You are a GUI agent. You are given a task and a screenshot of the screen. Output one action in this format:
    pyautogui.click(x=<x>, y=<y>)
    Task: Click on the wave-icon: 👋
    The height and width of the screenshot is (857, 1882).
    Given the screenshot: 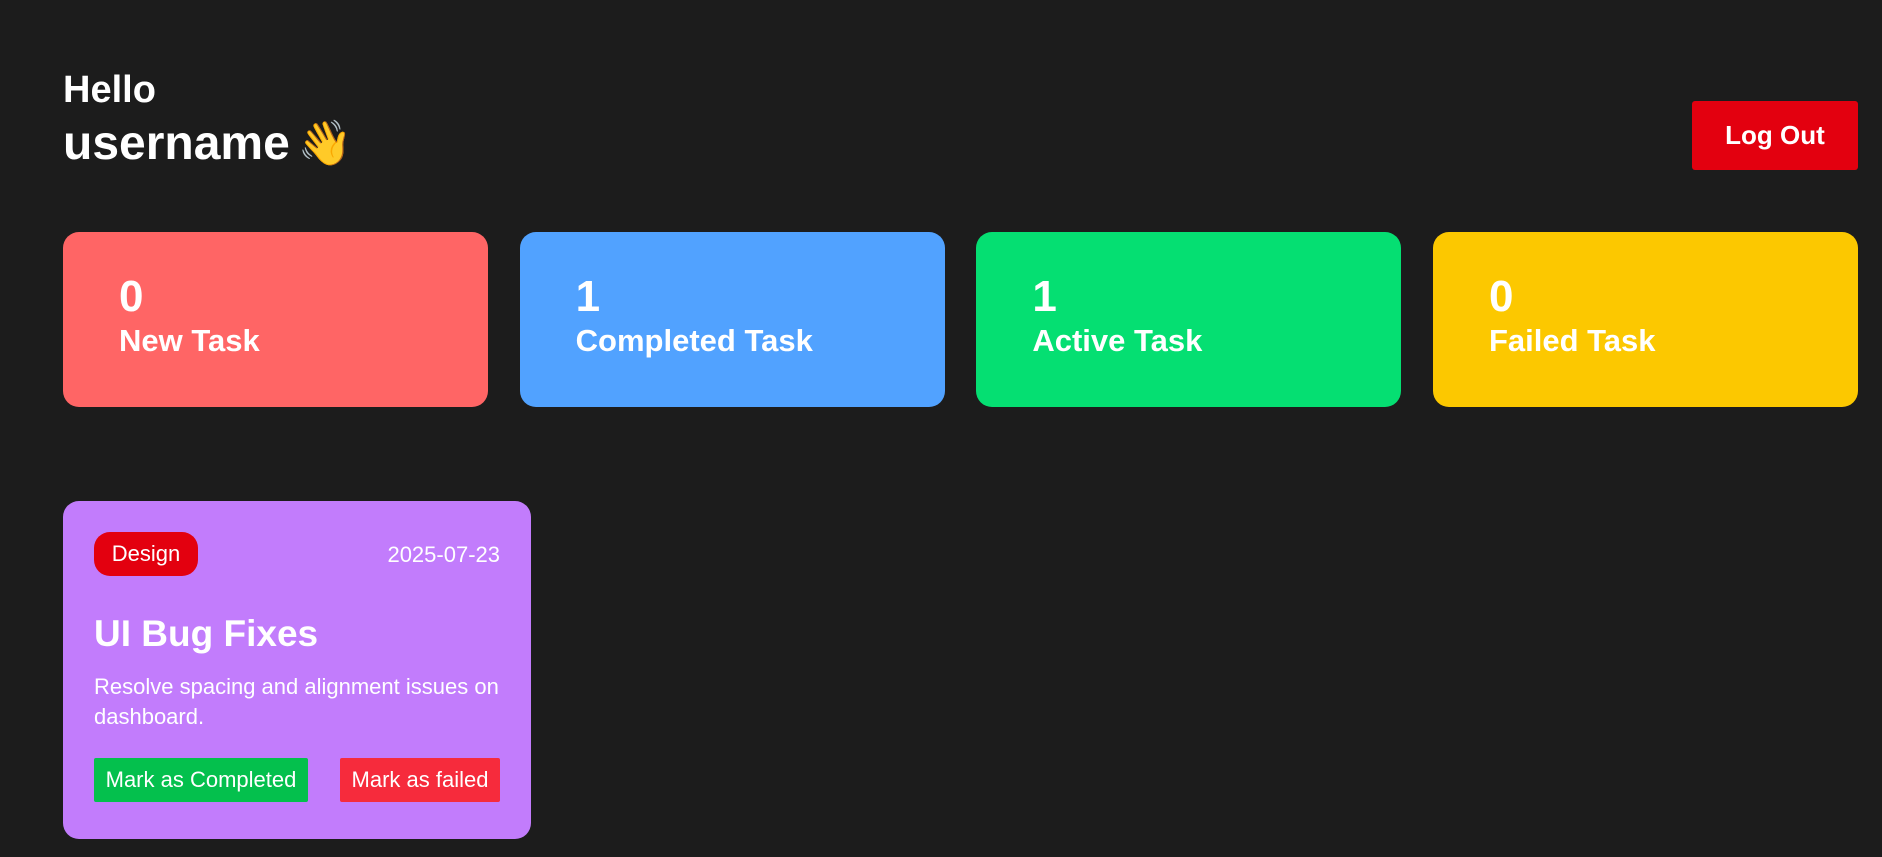 What is the action you would take?
    pyautogui.click(x=325, y=143)
    